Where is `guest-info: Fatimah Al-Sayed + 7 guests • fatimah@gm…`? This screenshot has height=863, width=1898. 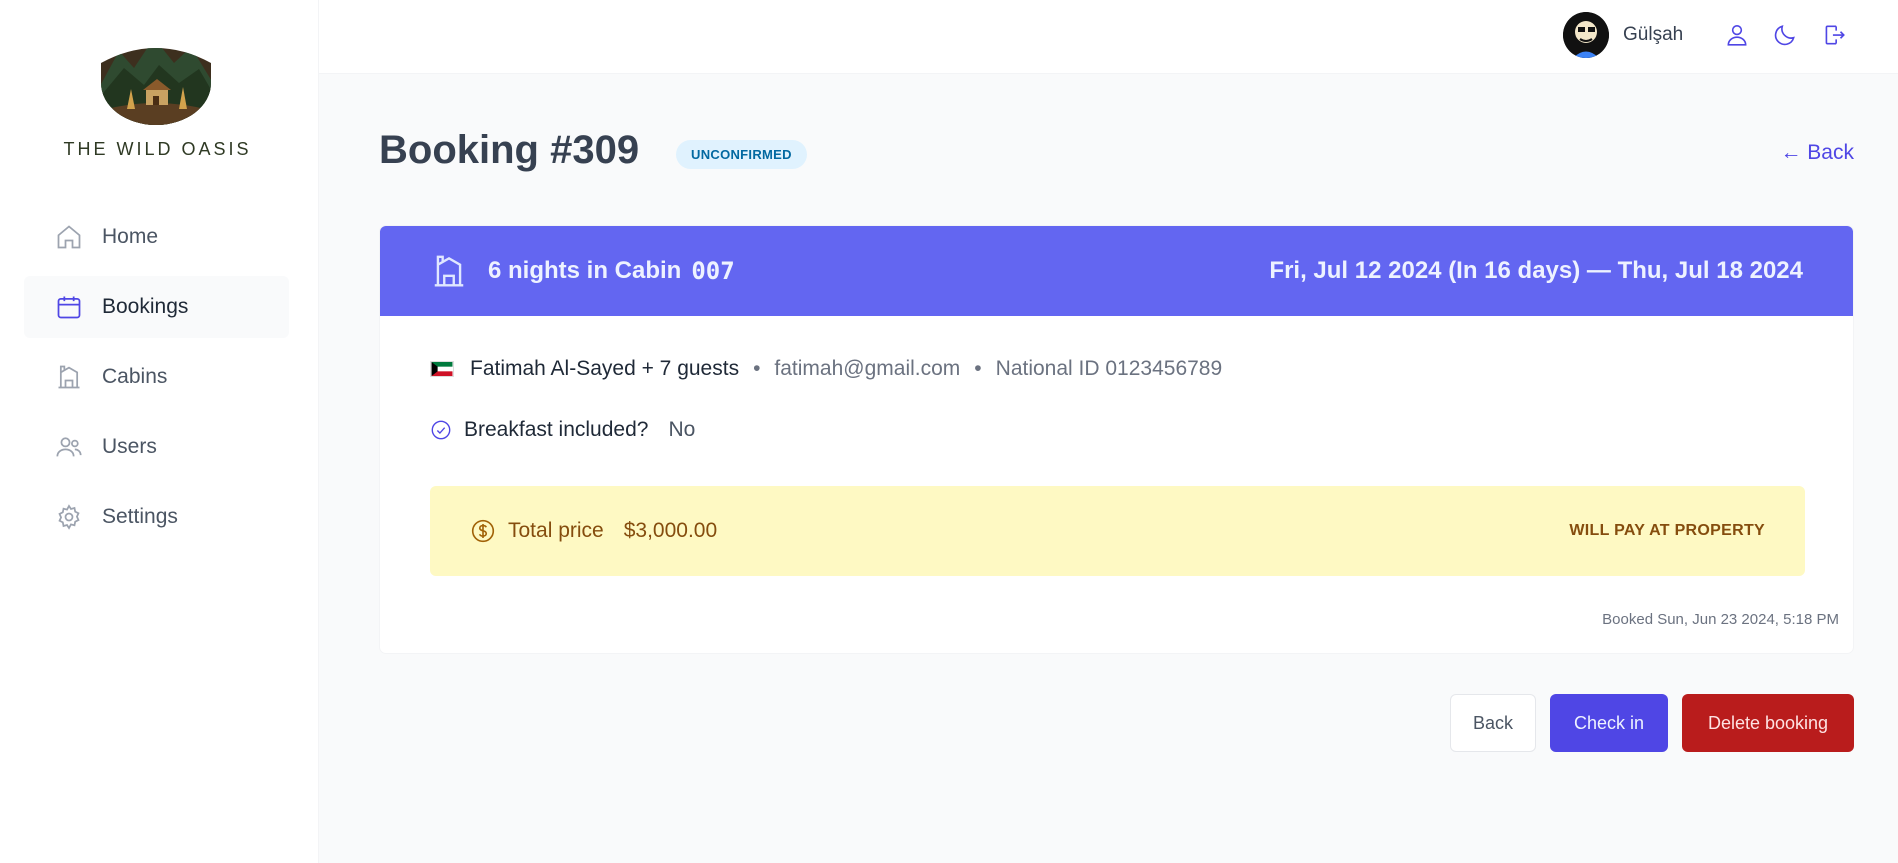
guest-info: Fatimah Al-Sayed + 7 guests • fatimah@gm… is located at coordinates (826, 369).